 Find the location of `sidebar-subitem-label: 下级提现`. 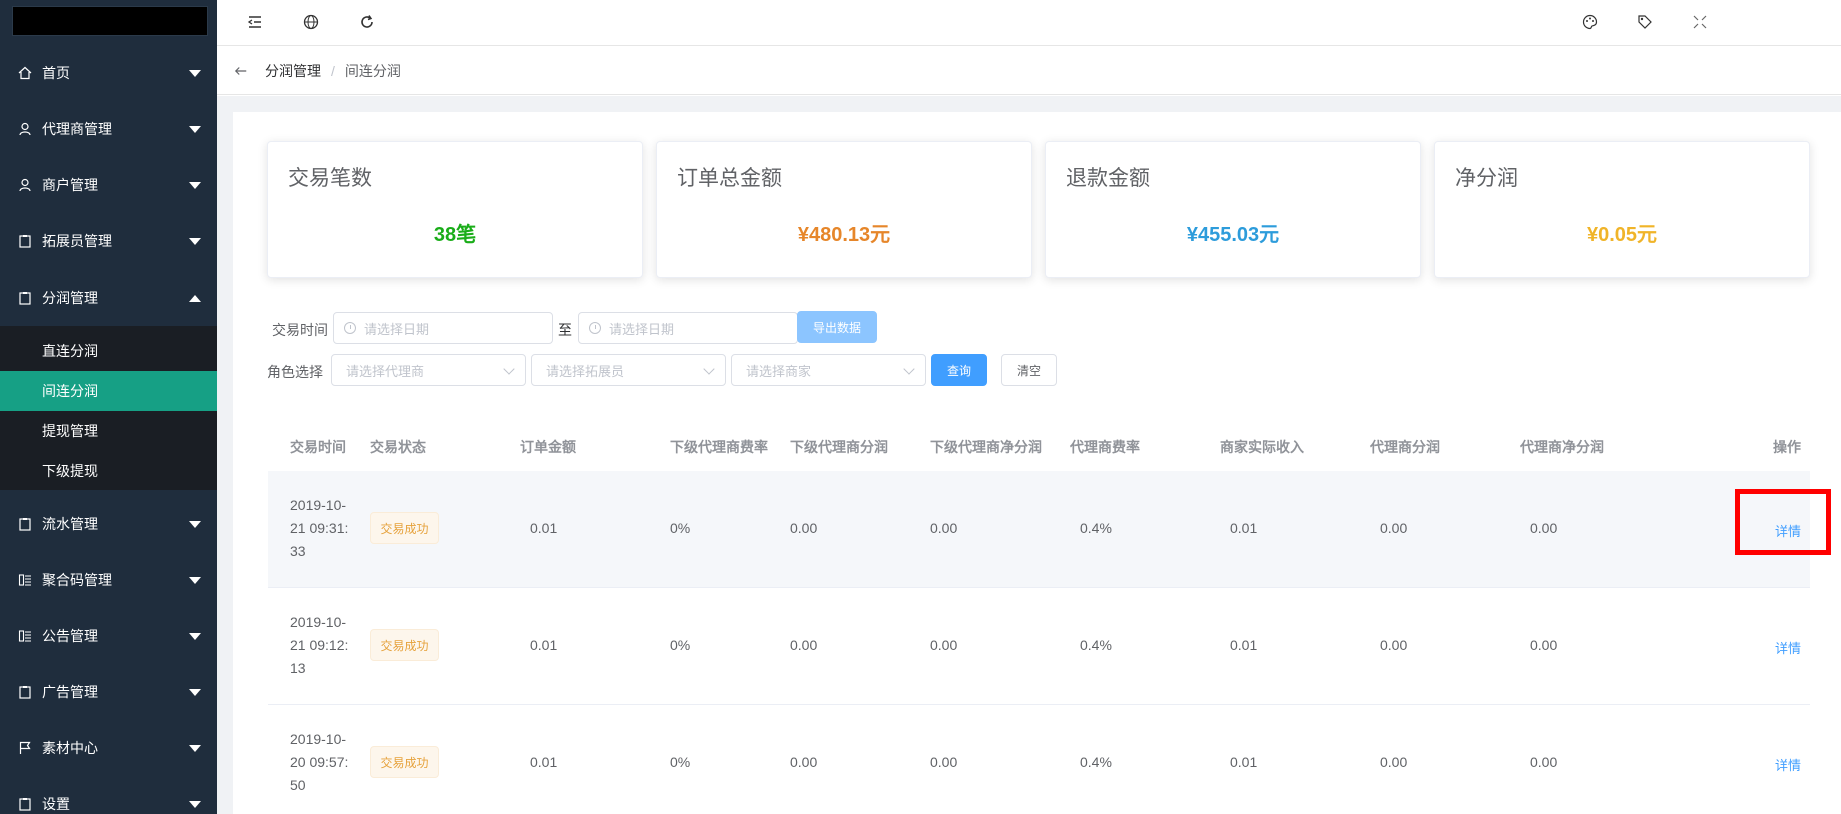

sidebar-subitem-label: 下级提现 is located at coordinates (70, 471).